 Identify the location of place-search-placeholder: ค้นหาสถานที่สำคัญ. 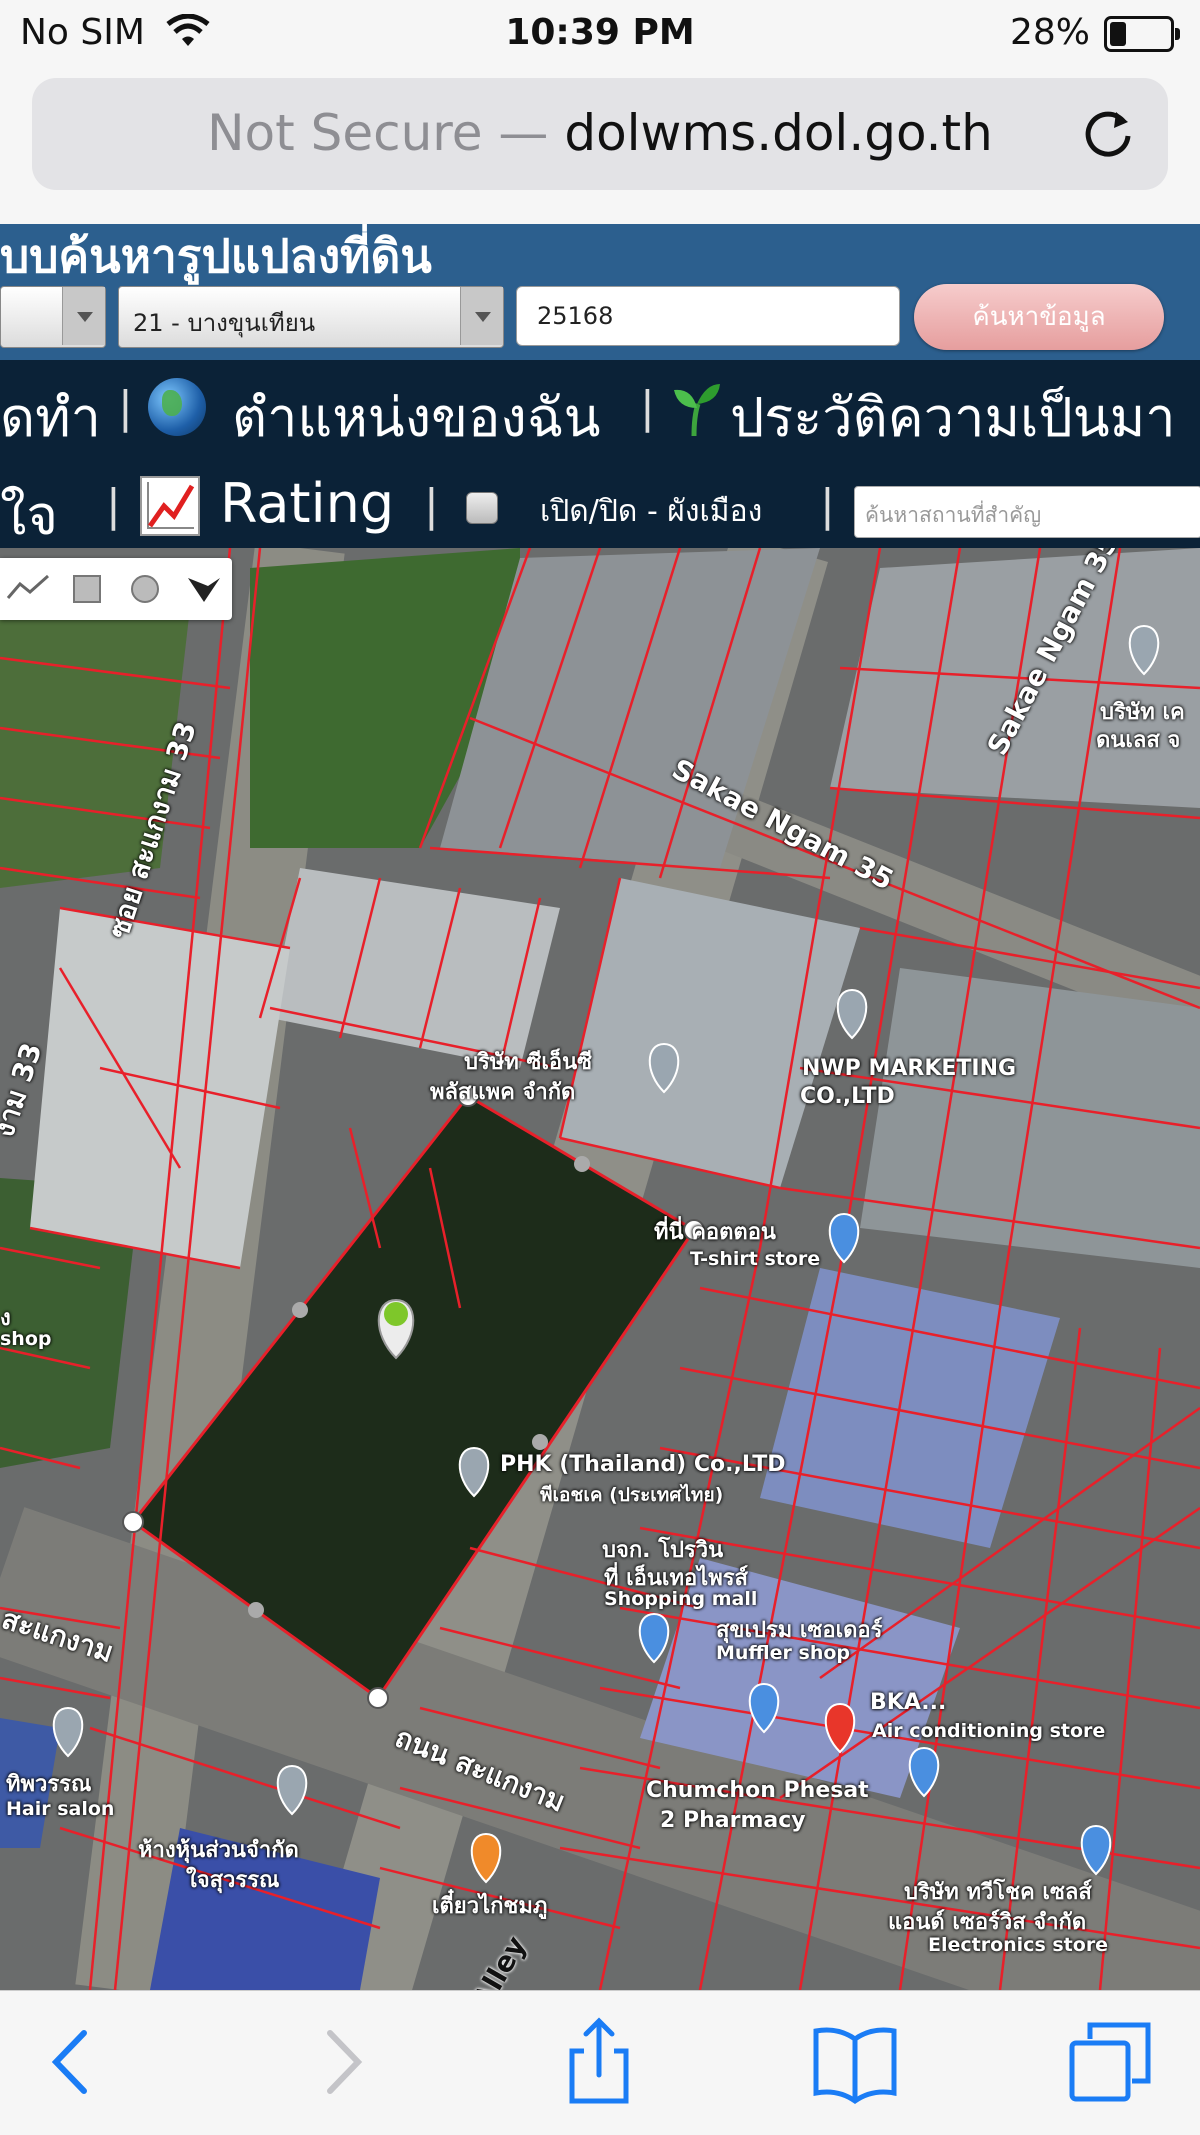
(953, 515).